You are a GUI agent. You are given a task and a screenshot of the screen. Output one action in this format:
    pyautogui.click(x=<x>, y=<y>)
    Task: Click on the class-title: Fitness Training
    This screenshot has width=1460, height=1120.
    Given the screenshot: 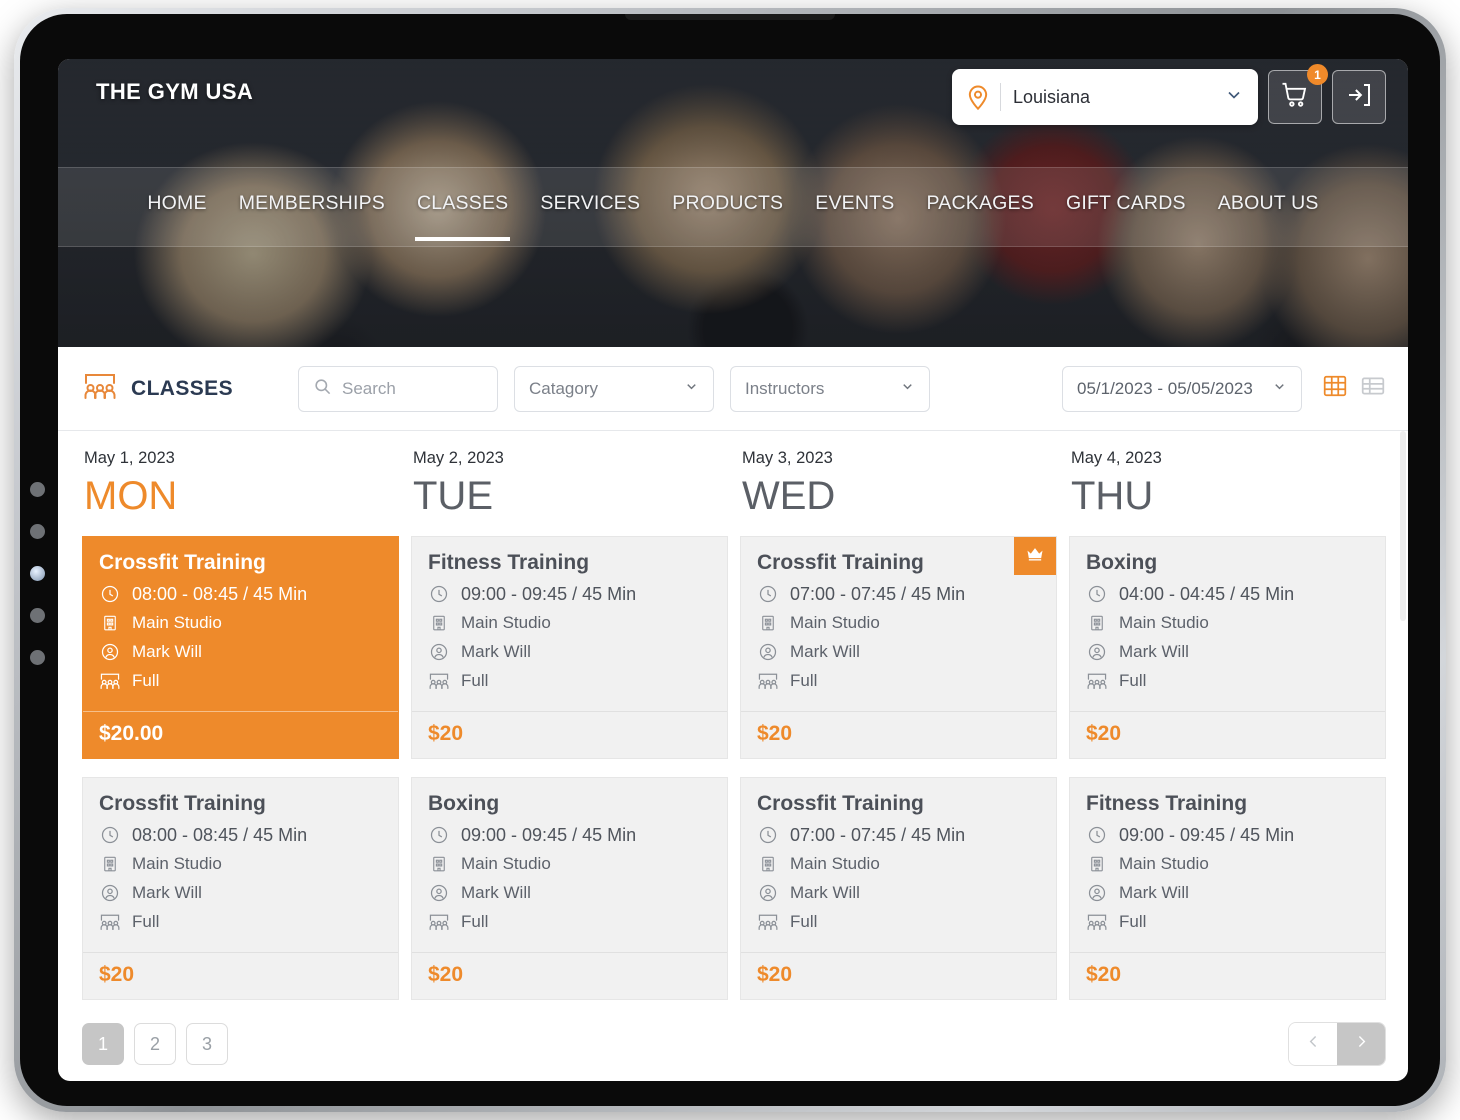 What is the action you would take?
    pyautogui.click(x=509, y=562)
    